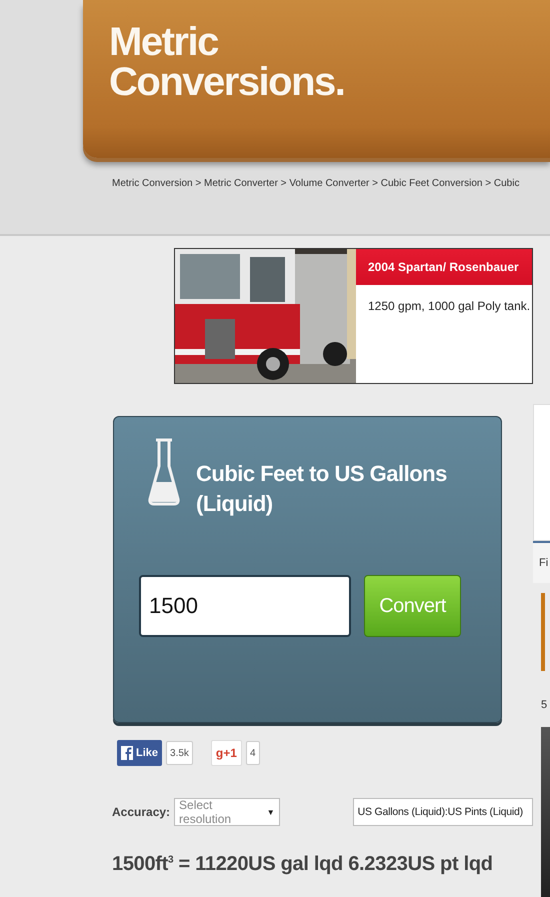 The image size is (550, 897). What do you see at coordinates (141, 812) in the screenshot?
I see `accuracy-label: Accuracy:` at bounding box center [141, 812].